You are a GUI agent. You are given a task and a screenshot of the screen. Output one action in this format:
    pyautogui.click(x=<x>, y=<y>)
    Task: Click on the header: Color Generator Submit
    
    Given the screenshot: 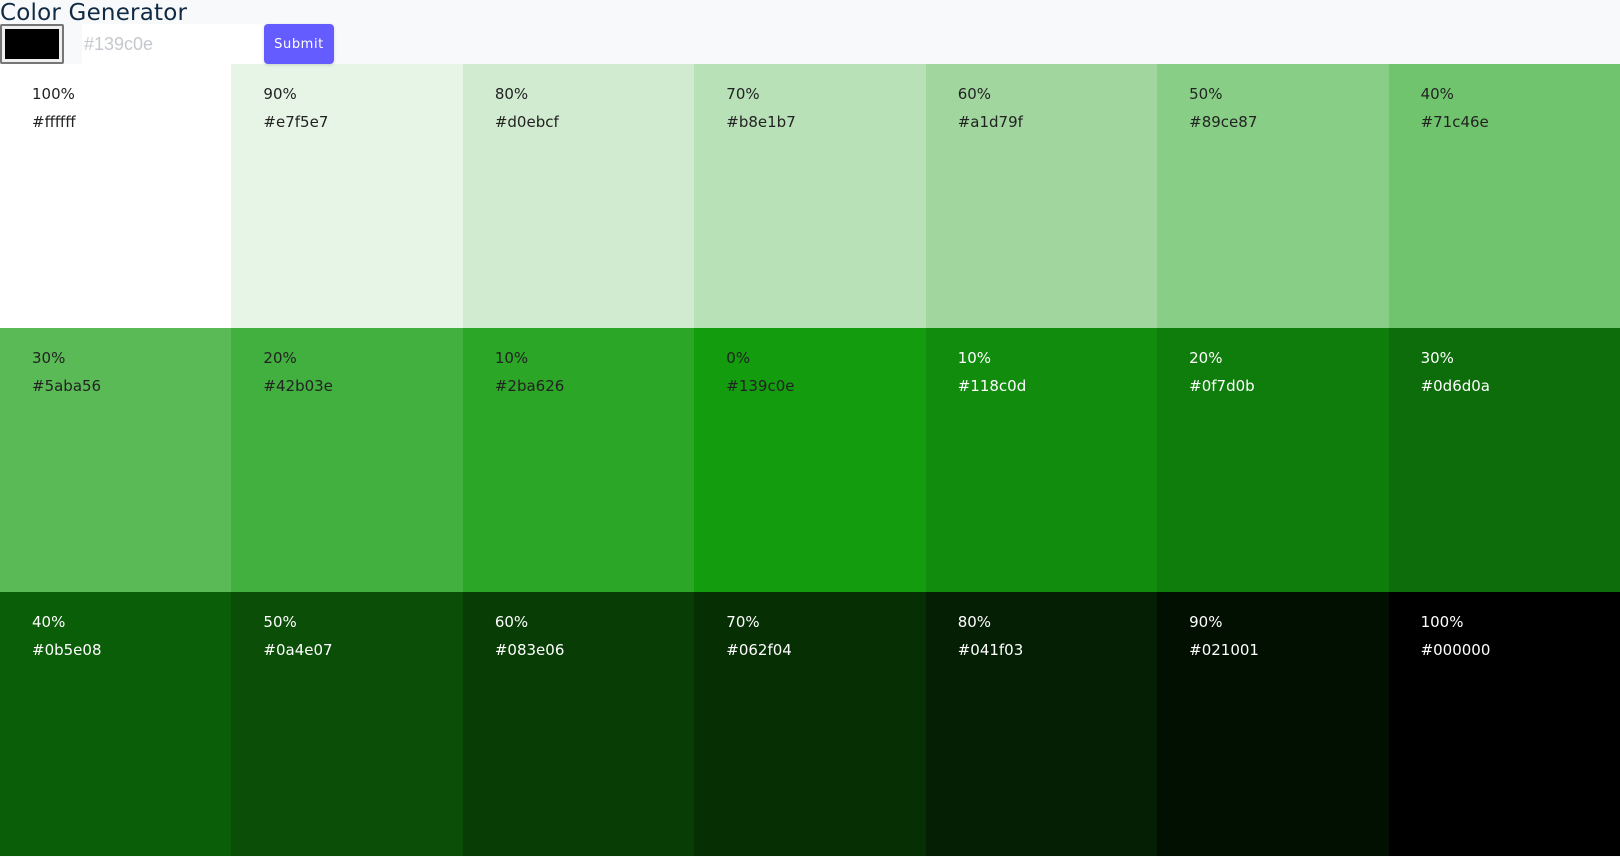 What is the action you would take?
    pyautogui.click(x=810, y=32)
    